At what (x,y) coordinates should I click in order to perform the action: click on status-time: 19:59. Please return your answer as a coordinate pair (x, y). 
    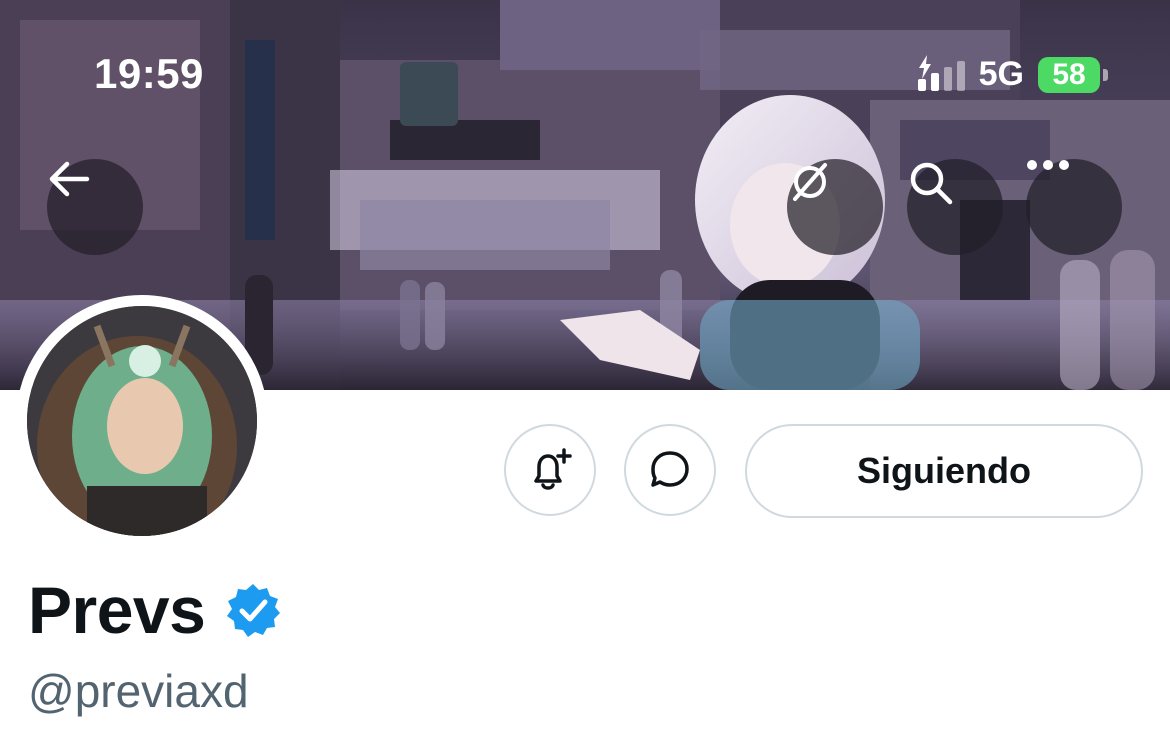
    Looking at the image, I should click on (149, 73).